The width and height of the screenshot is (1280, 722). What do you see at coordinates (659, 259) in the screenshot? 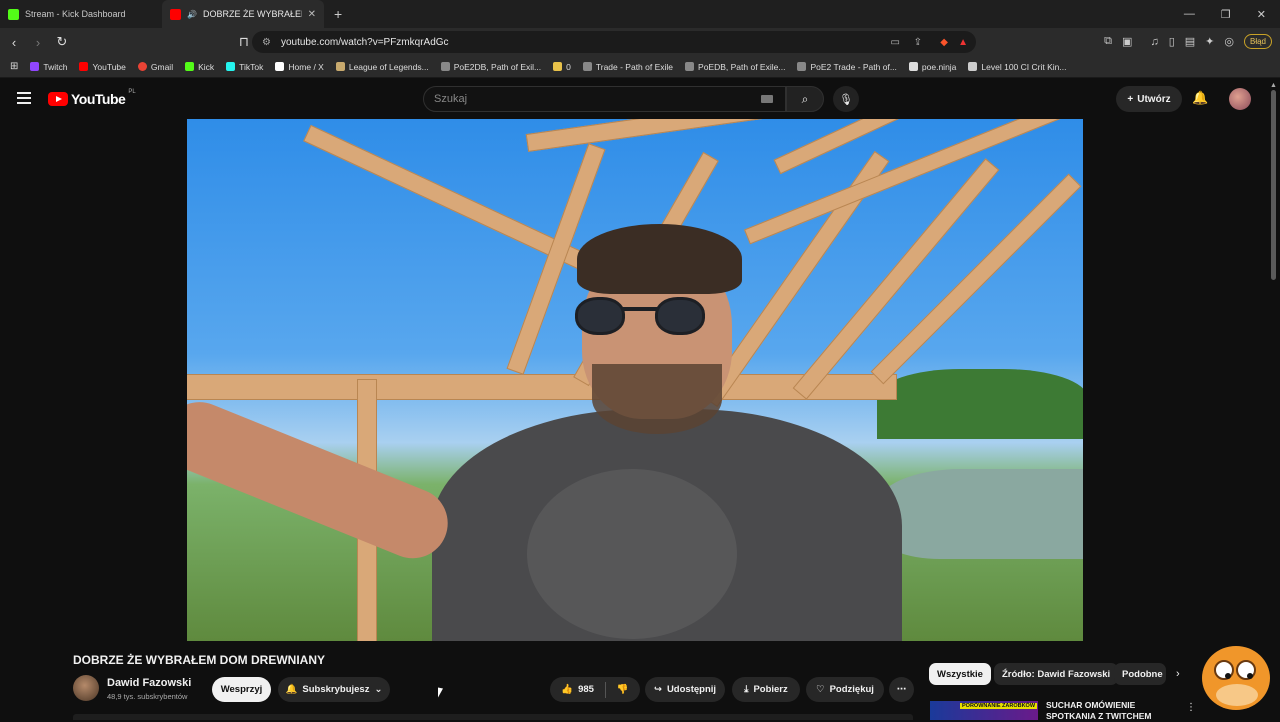
I see `video-person-hair` at bounding box center [659, 259].